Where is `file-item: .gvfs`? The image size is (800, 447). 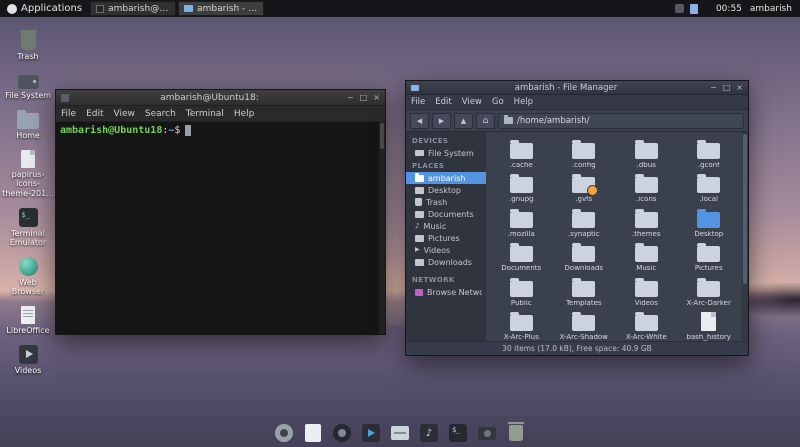
file-item: .gvfs is located at coordinates (584, 187).